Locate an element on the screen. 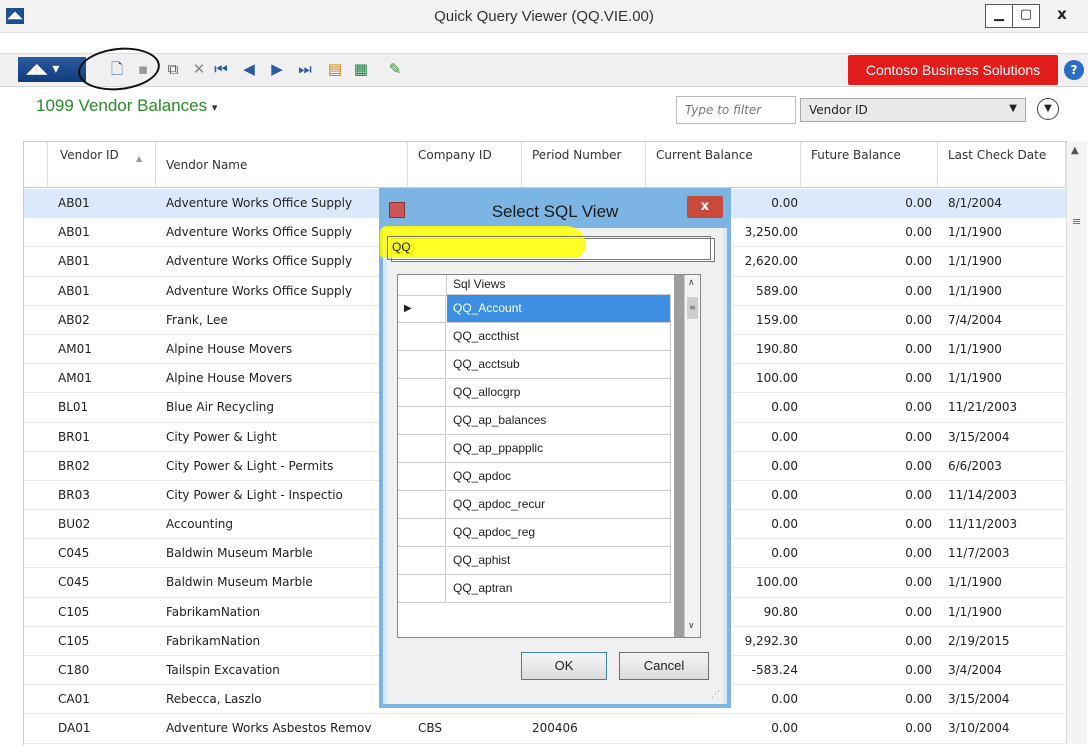  first-icon: ⏮ is located at coordinates (221, 69).